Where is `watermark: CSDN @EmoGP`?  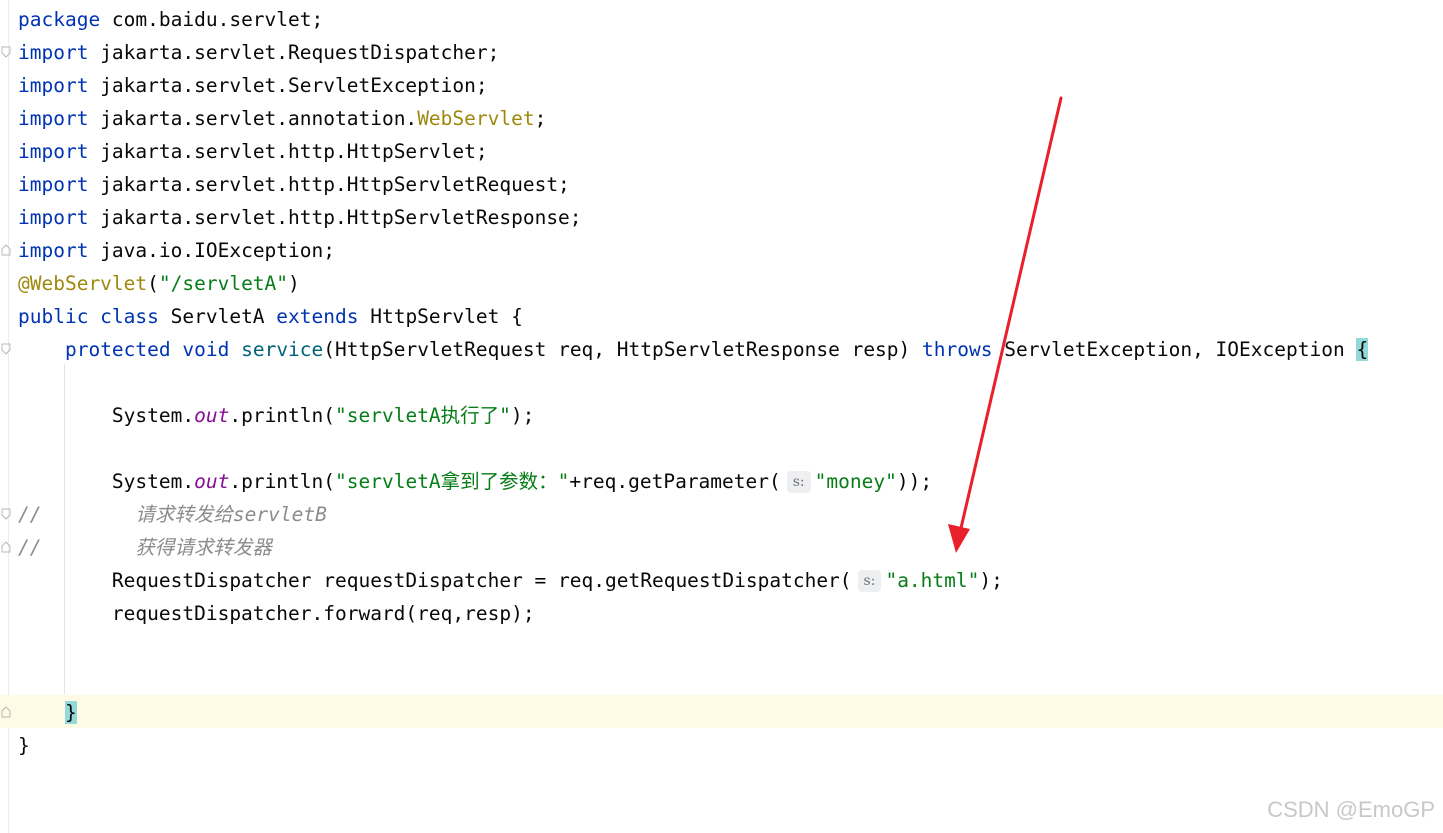 watermark: CSDN @EmoGP is located at coordinates (1351, 809).